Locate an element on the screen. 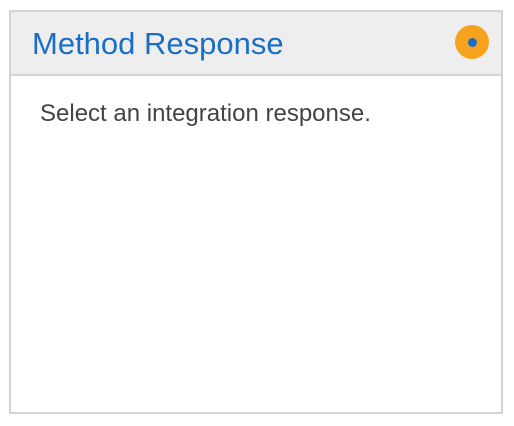  status-dot-icon is located at coordinates (472, 42).